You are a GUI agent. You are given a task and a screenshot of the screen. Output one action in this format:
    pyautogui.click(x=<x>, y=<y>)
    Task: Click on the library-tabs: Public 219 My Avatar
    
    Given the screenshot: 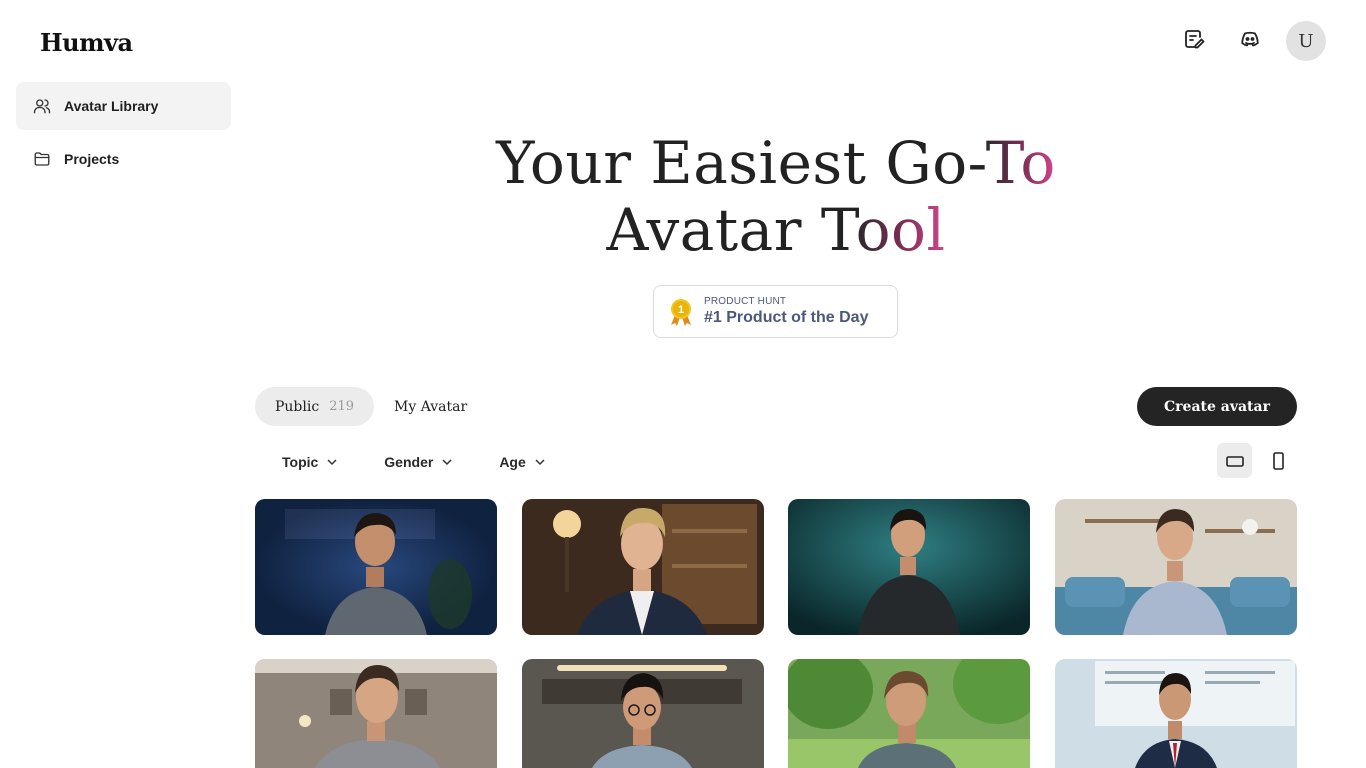 What is the action you would take?
    pyautogui.click(x=371, y=406)
    